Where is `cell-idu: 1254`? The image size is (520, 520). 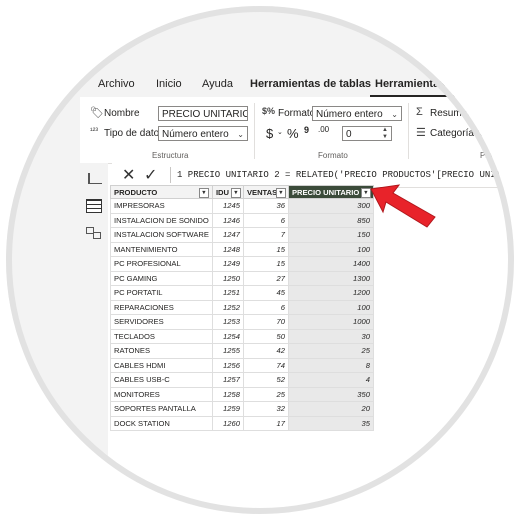 cell-idu: 1254 is located at coordinates (227, 336).